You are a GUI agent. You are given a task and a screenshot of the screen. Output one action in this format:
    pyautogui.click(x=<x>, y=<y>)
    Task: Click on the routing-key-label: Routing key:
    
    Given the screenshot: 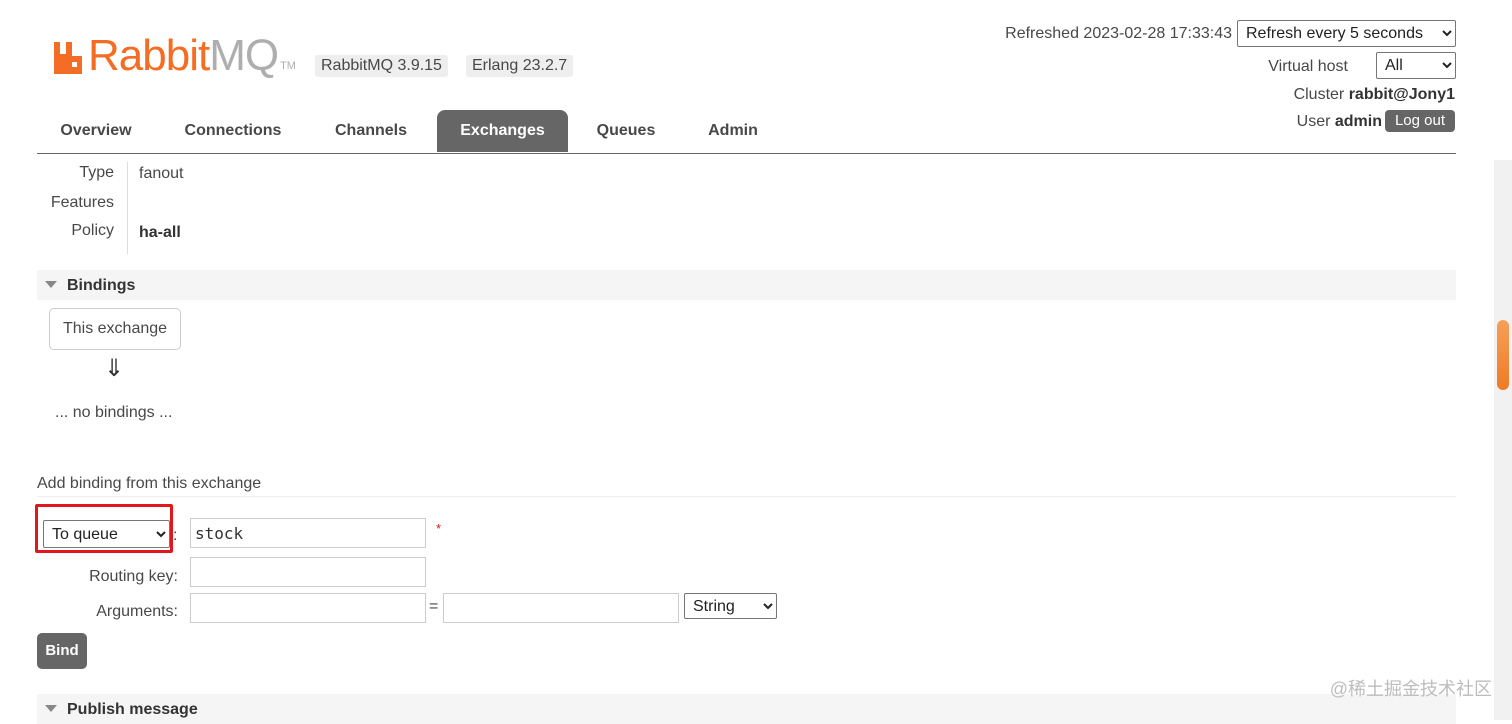 What is the action you would take?
    pyautogui.click(x=133, y=576)
    